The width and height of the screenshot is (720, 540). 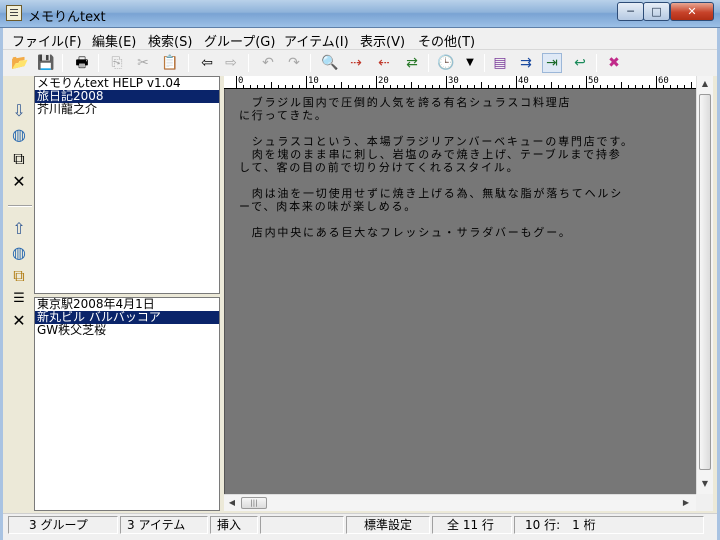 What do you see at coordinates (207, 63) in the screenshot?
I see `back-arrow-icon: ⇦` at bounding box center [207, 63].